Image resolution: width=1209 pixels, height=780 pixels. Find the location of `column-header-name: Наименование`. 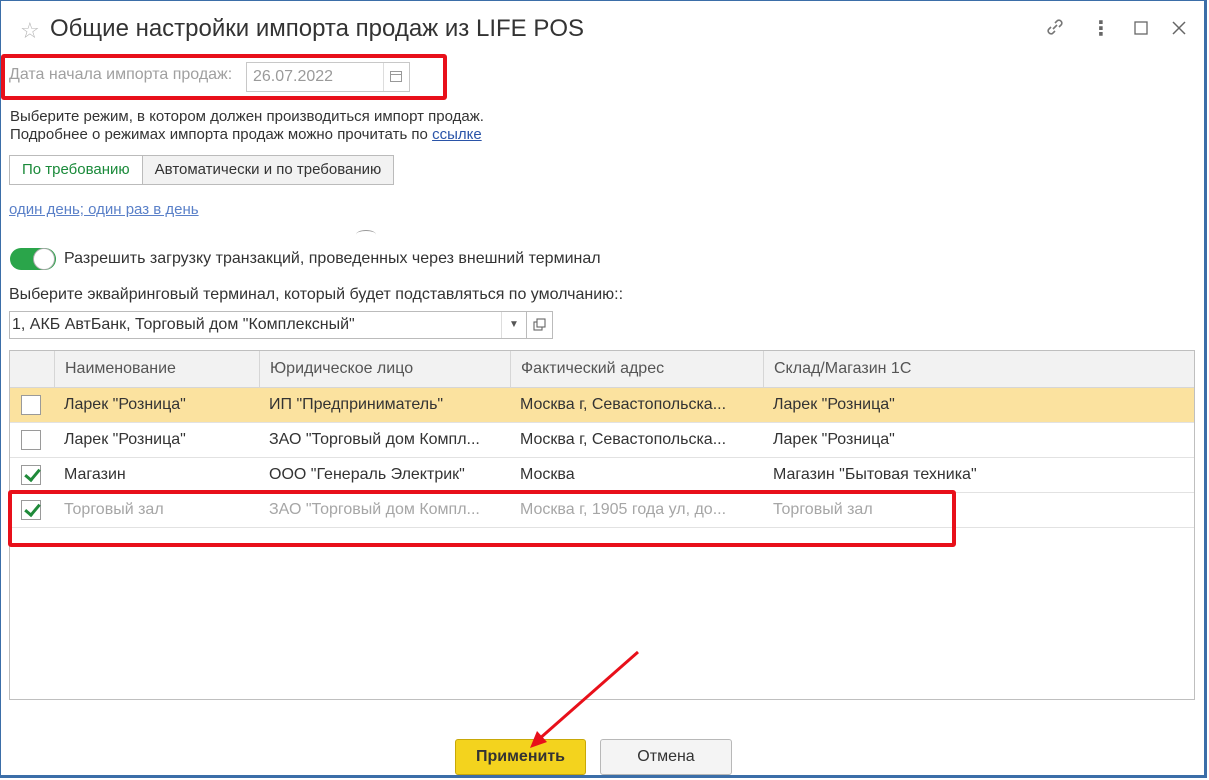

column-header-name: Наименование is located at coordinates (156, 369).